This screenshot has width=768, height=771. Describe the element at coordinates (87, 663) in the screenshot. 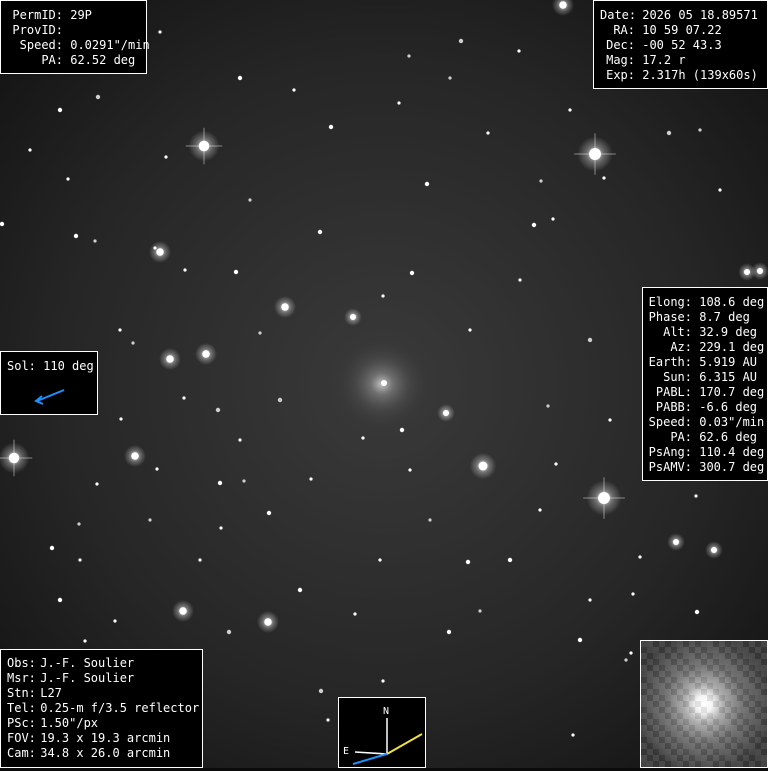

I see `obs-value: J.-F. Soulier` at that location.